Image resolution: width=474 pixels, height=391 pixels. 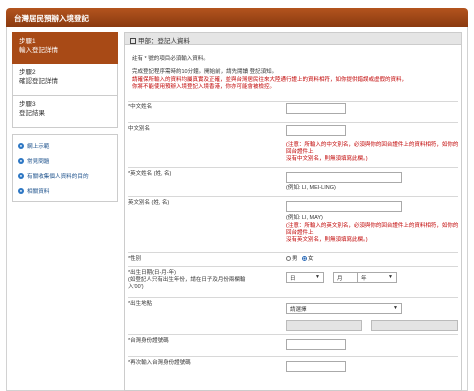 I want to click on link-demo-label: 網上示範, so click(x=38, y=146).